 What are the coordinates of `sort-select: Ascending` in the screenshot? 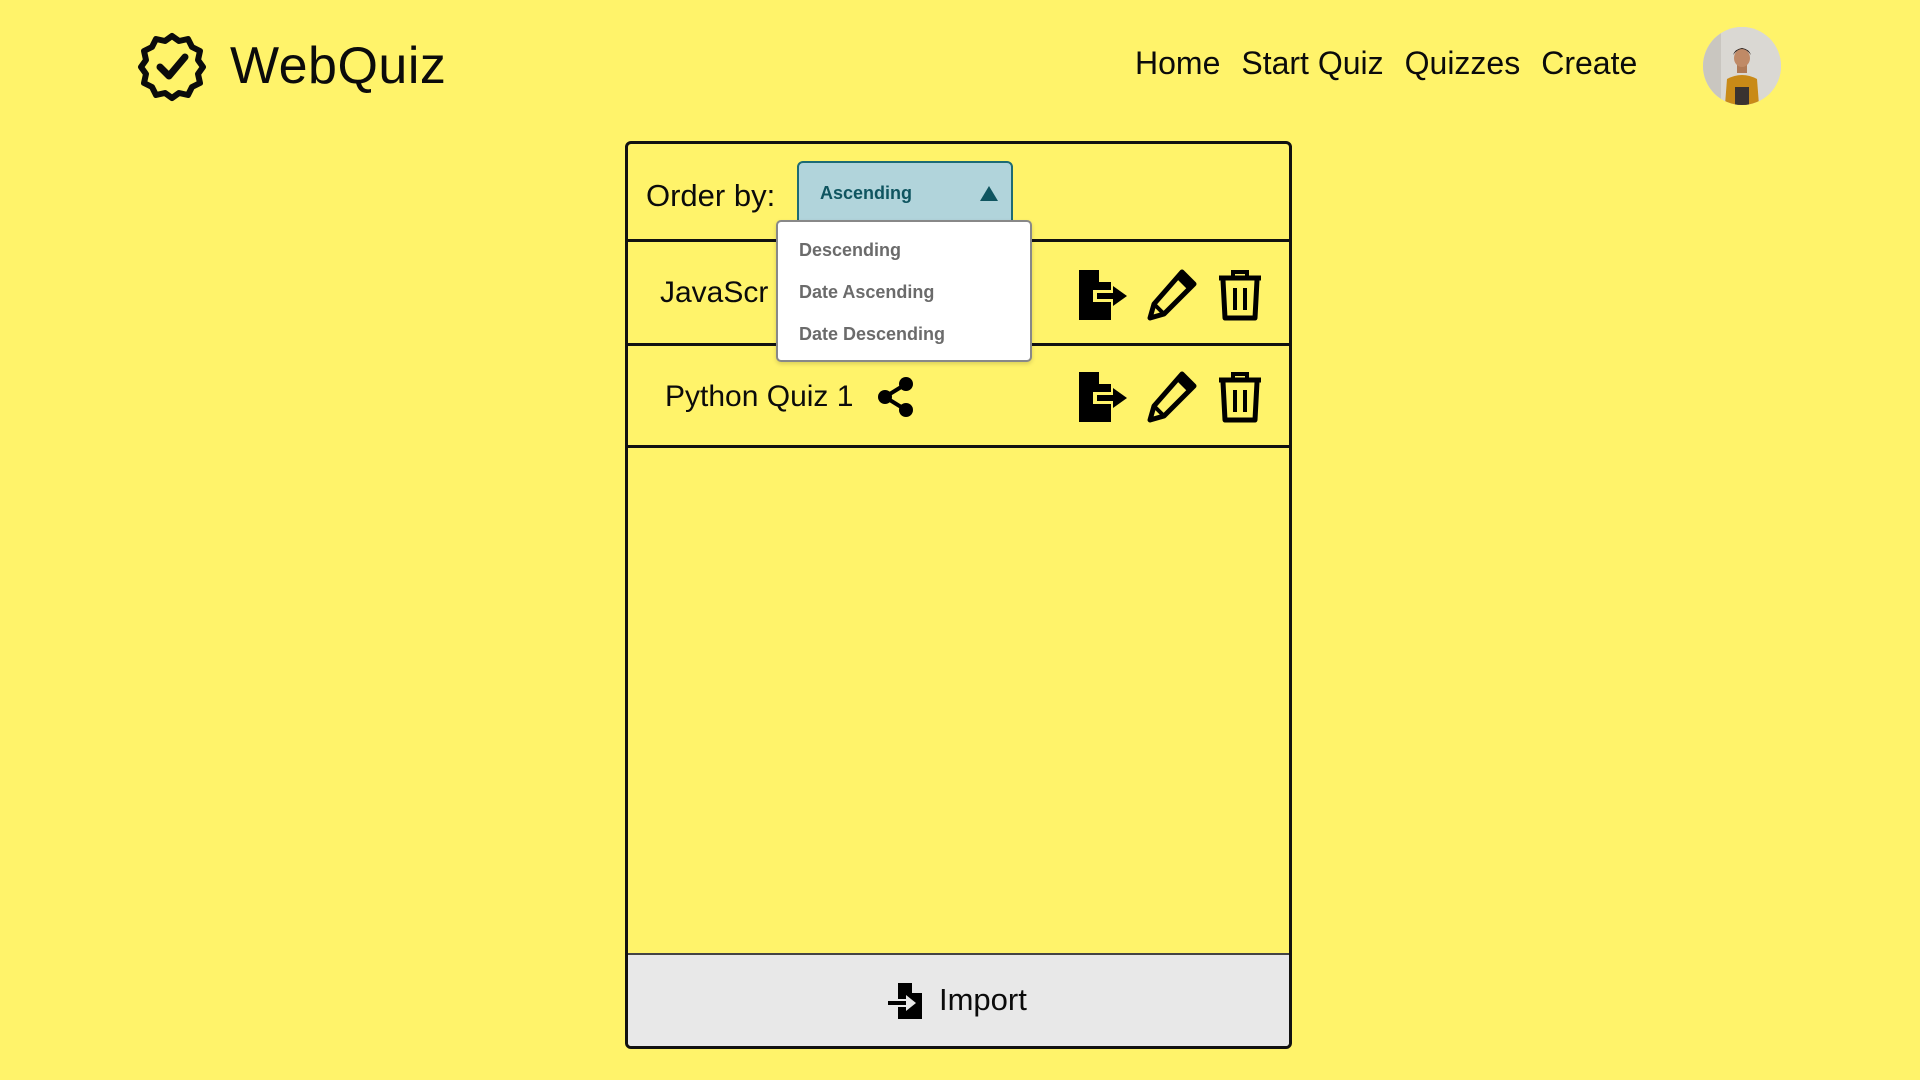 It's located at (905, 192).